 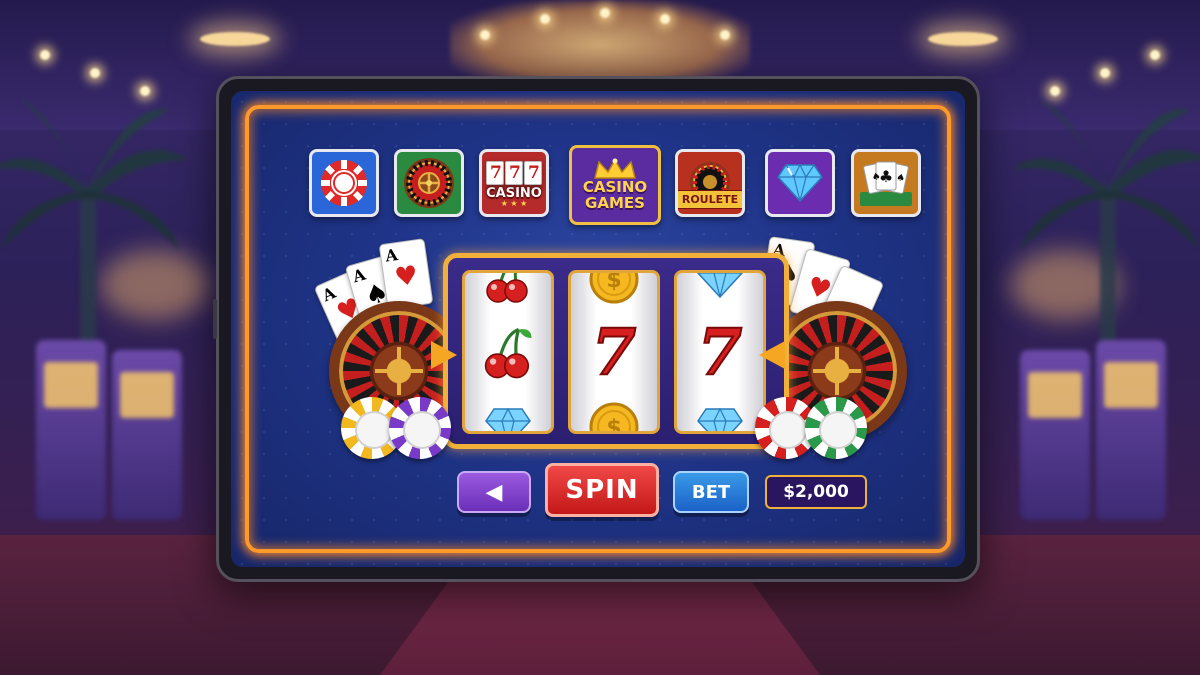 I want to click on back-arrow-icon: ◀, so click(x=494, y=492).